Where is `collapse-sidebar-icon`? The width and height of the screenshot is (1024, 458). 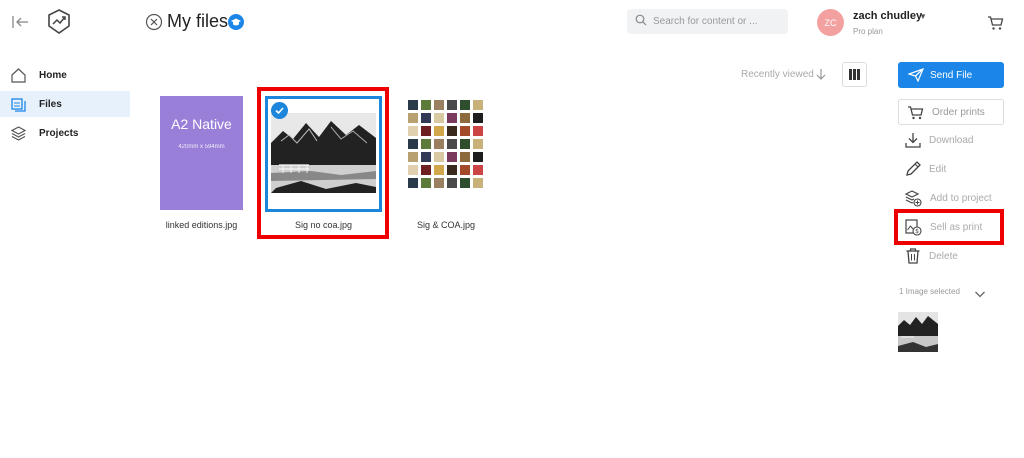 collapse-sidebar-icon is located at coordinates (21, 22).